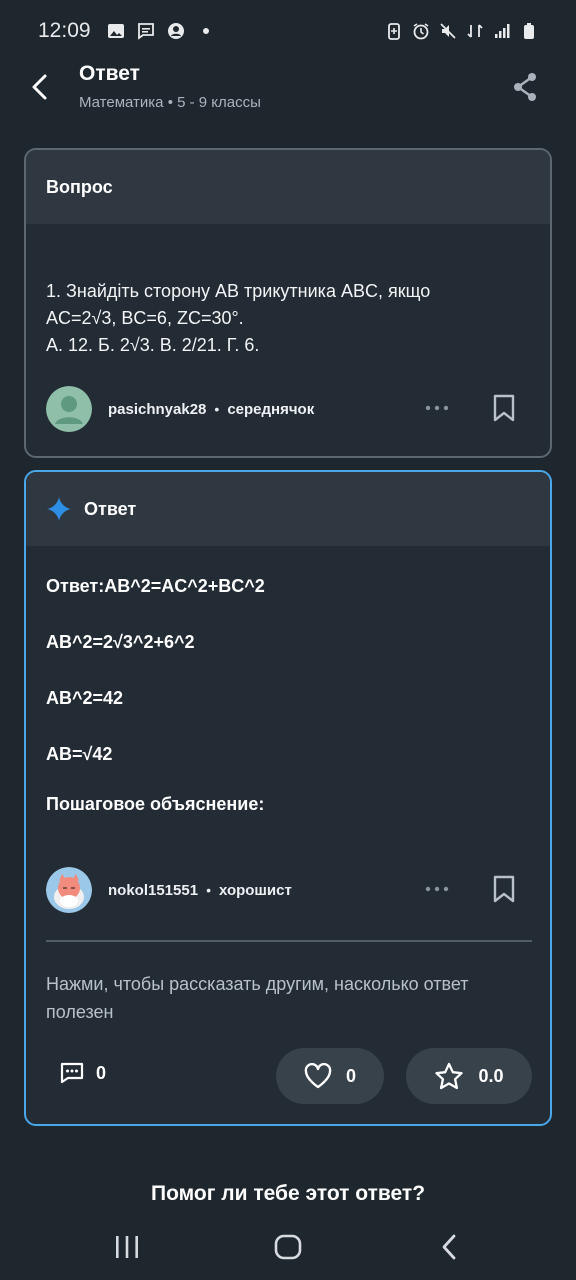 This screenshot has width=576, height=1280. What do you see at coordinates (288, 1193) in the screenshot?
I see `help-question: Помог ли тебе этот ответ?` at bounding box center [288, 1193].